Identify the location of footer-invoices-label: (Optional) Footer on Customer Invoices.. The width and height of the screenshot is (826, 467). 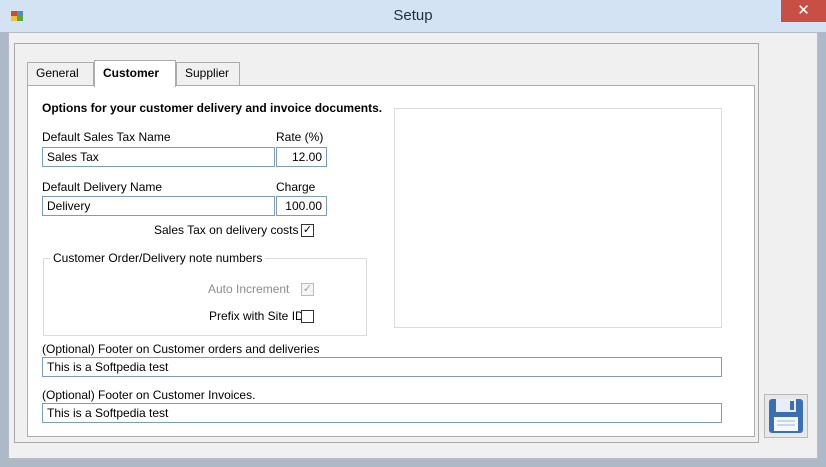
(149, 395).